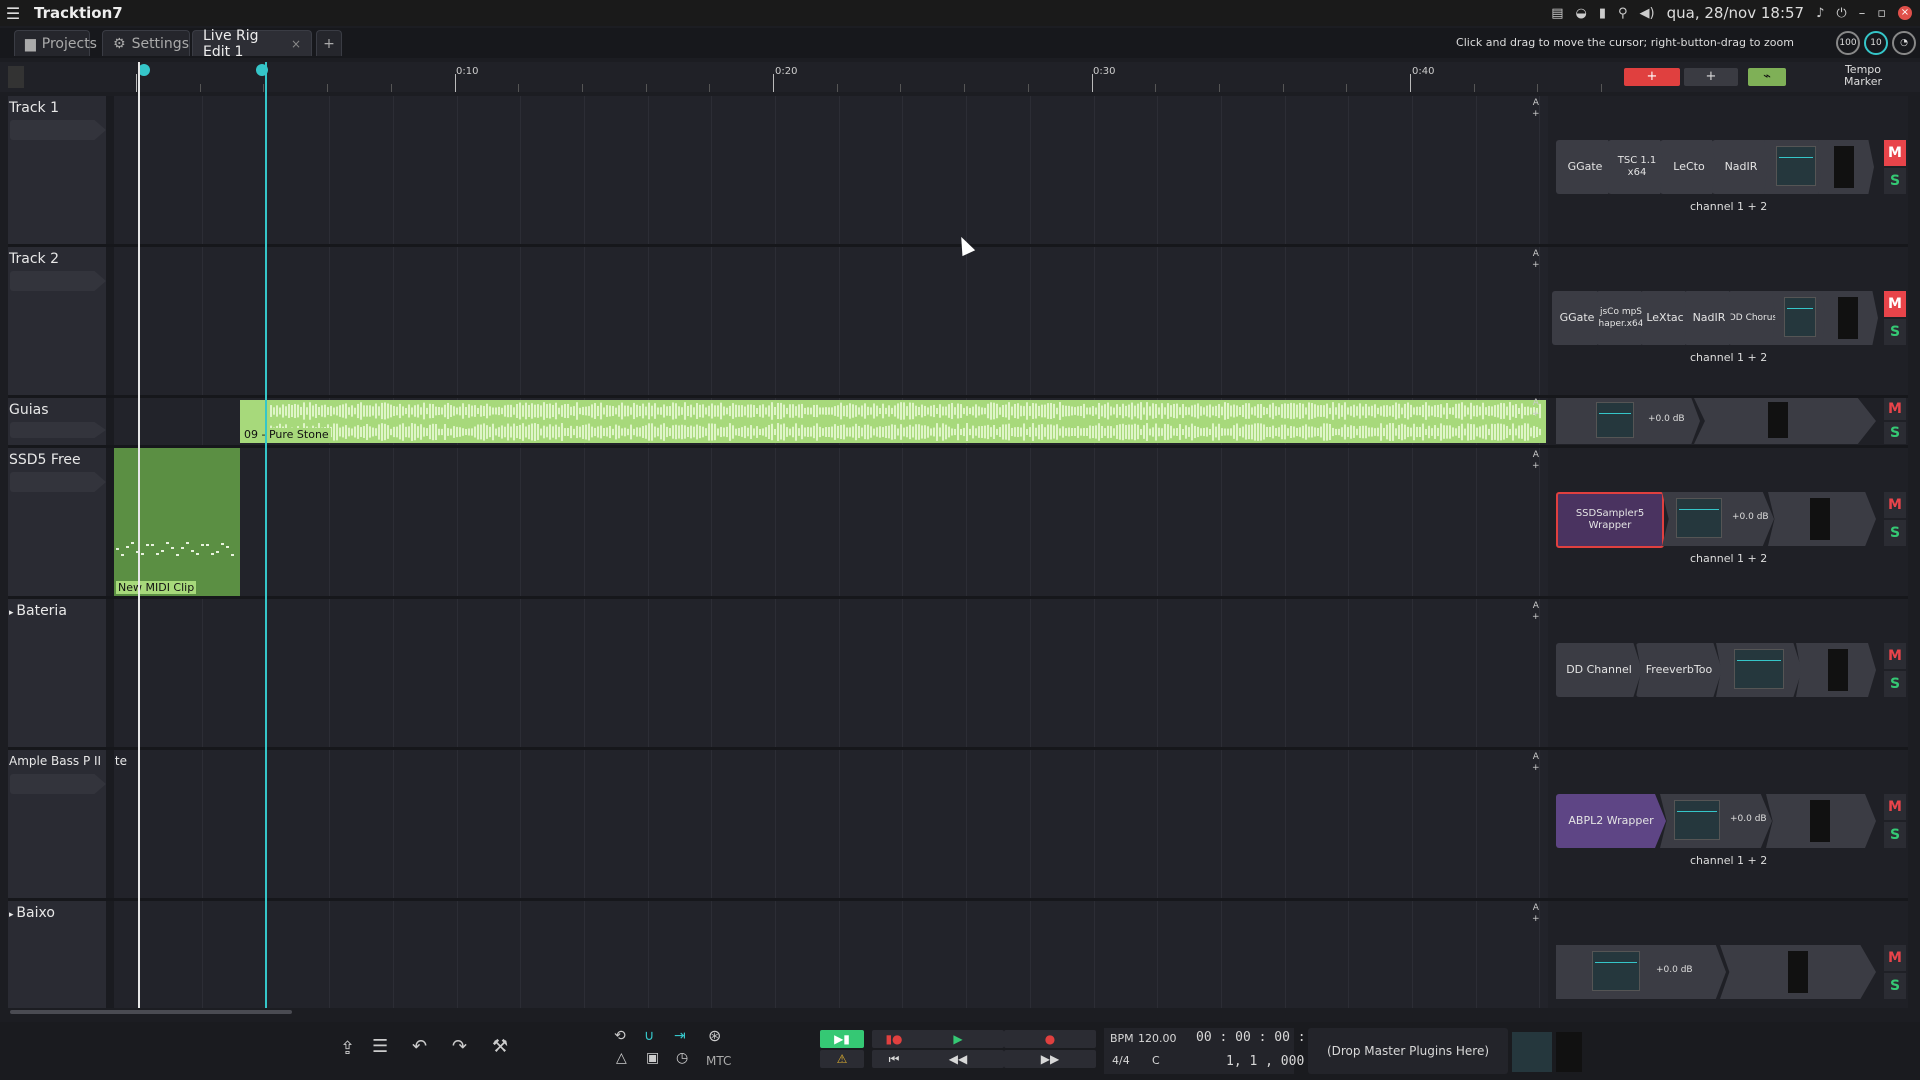 The height and width of the screenshot is (1080, 1920). What do you see at coordinates (1647, 13) in the screenshot?
I see `volume-icon: ◀)` at bounding box center [1647, 13].